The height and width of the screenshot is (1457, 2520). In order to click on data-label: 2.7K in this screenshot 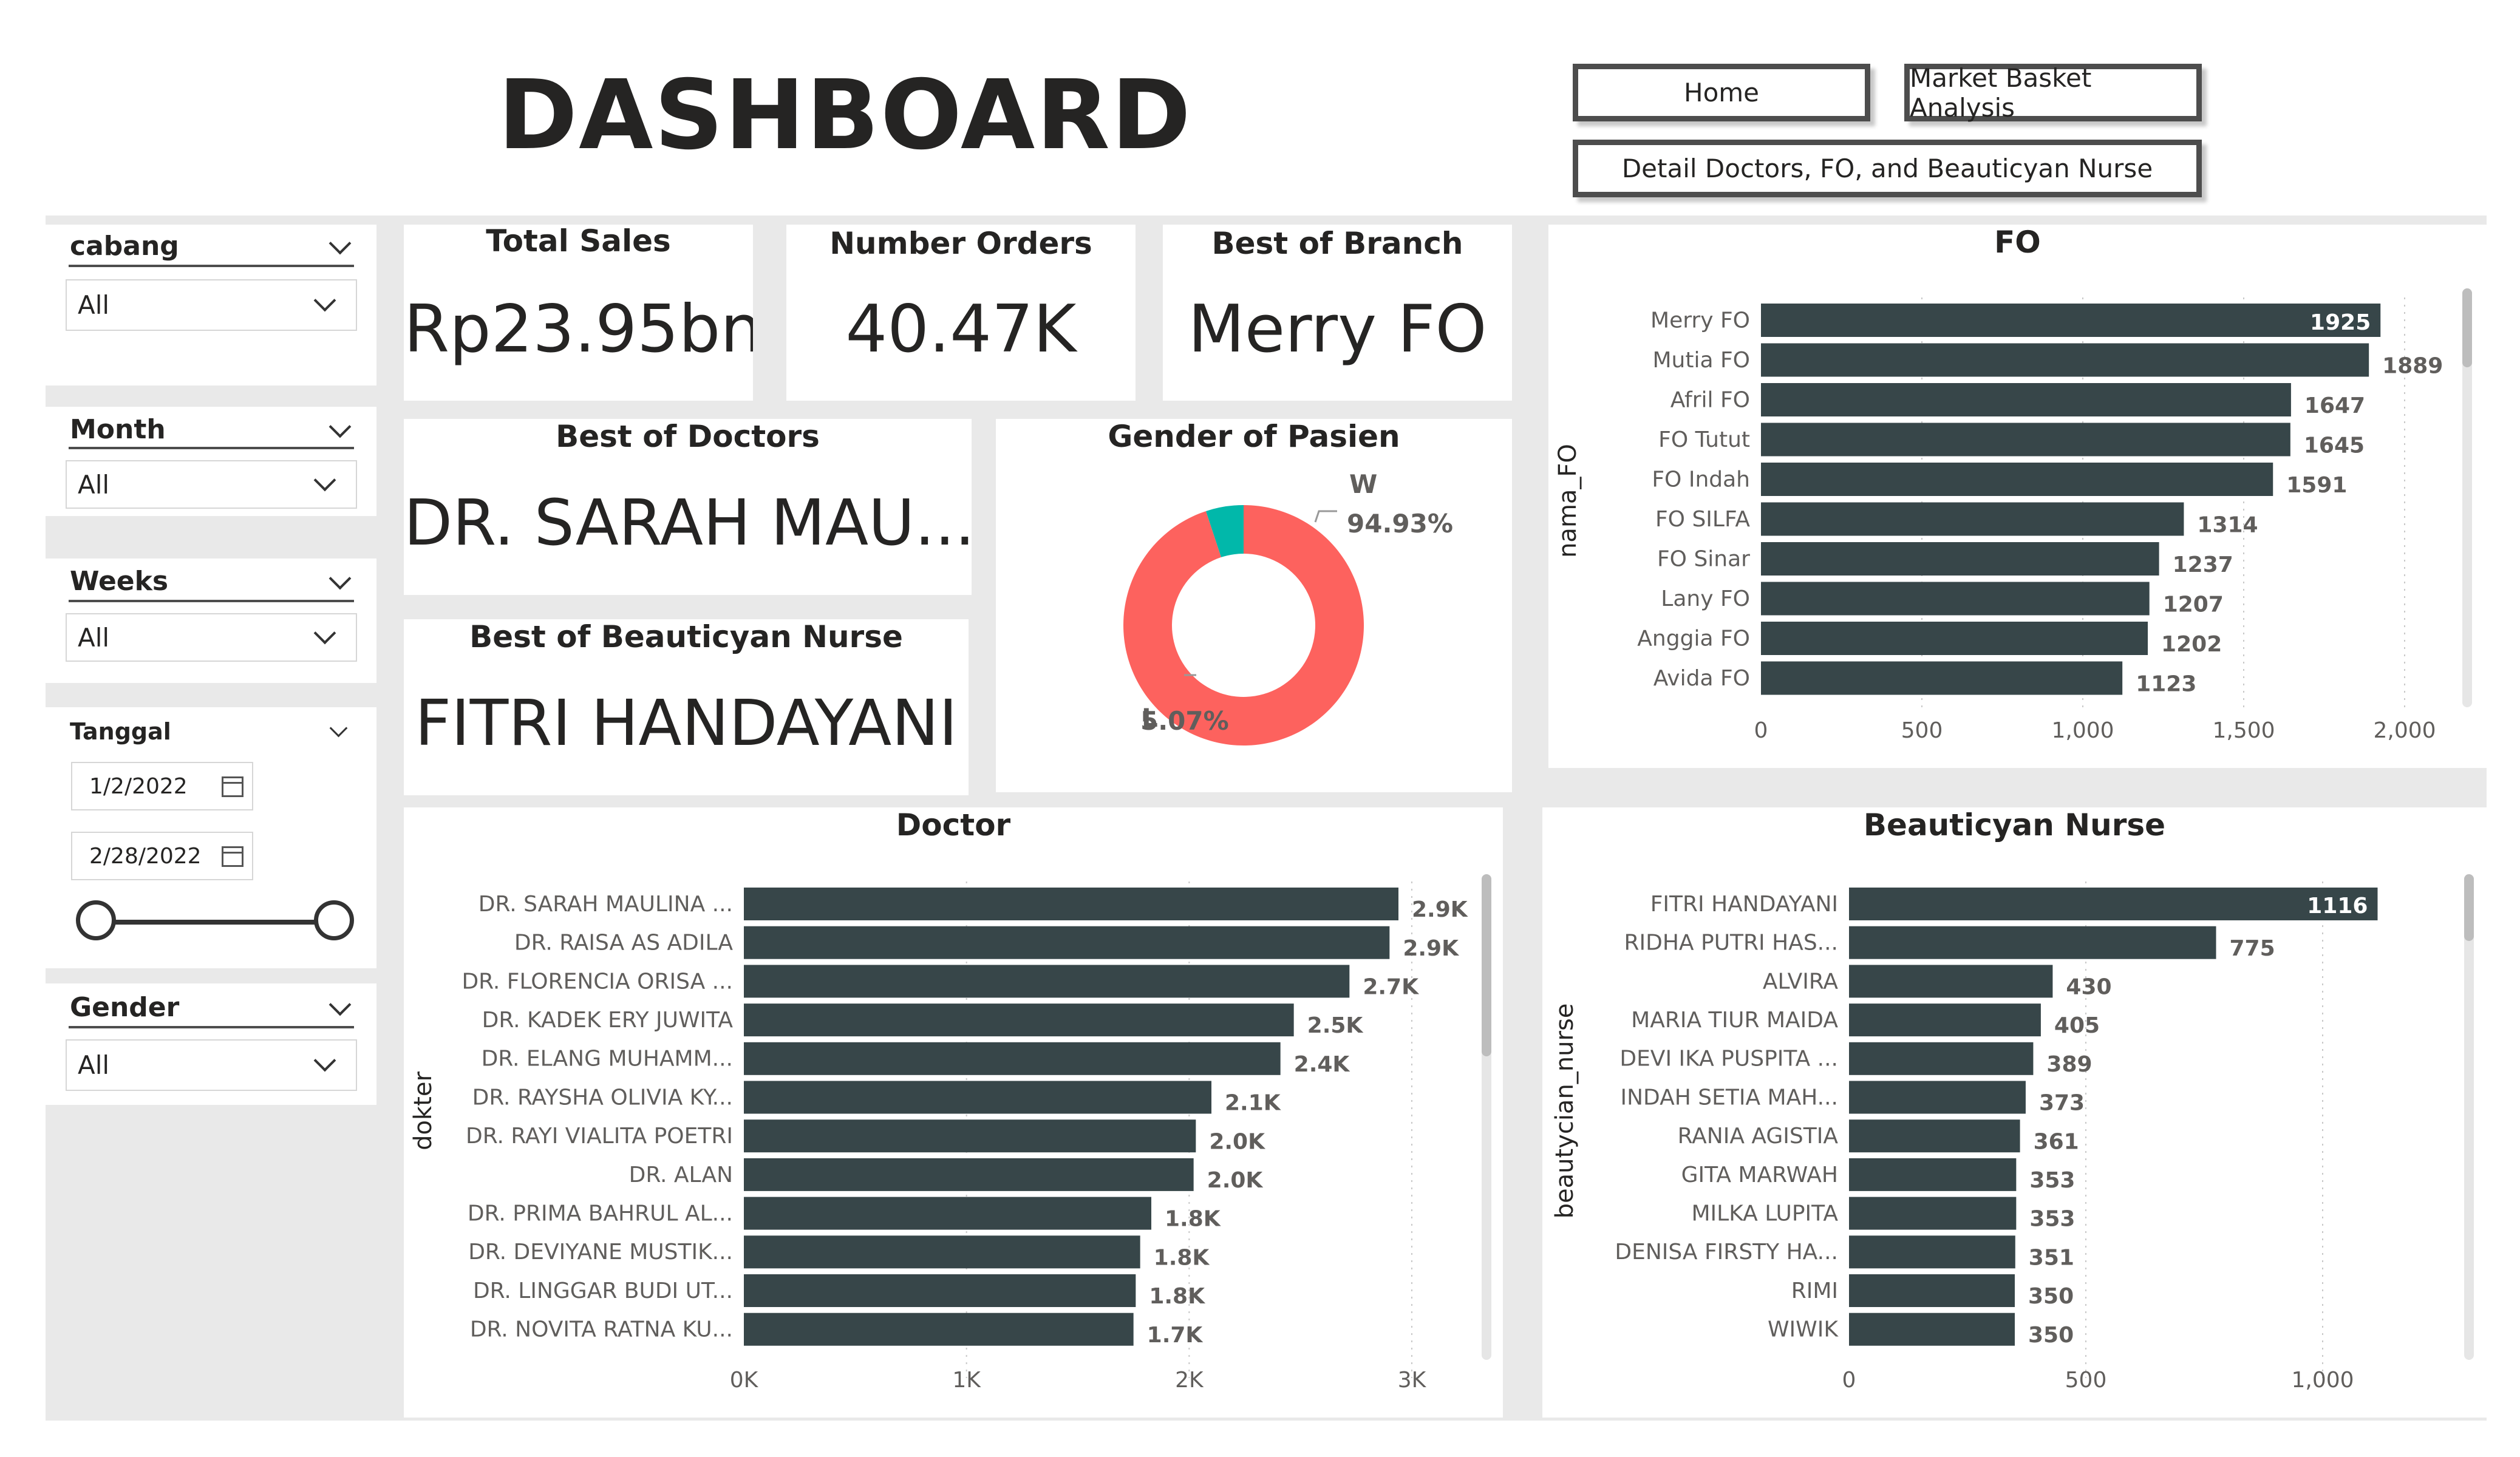, I will do `click(1391, 987)`.